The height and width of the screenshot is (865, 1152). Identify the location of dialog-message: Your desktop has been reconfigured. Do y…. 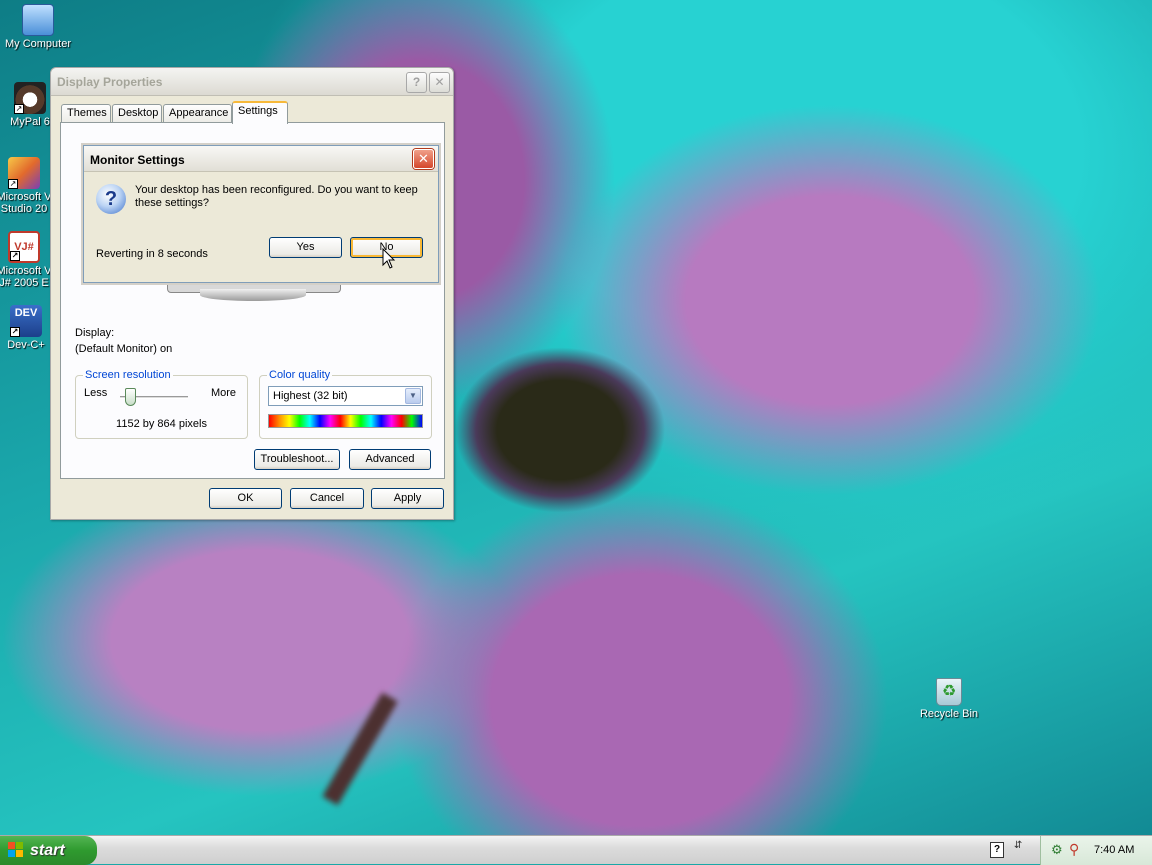
(285, 196).